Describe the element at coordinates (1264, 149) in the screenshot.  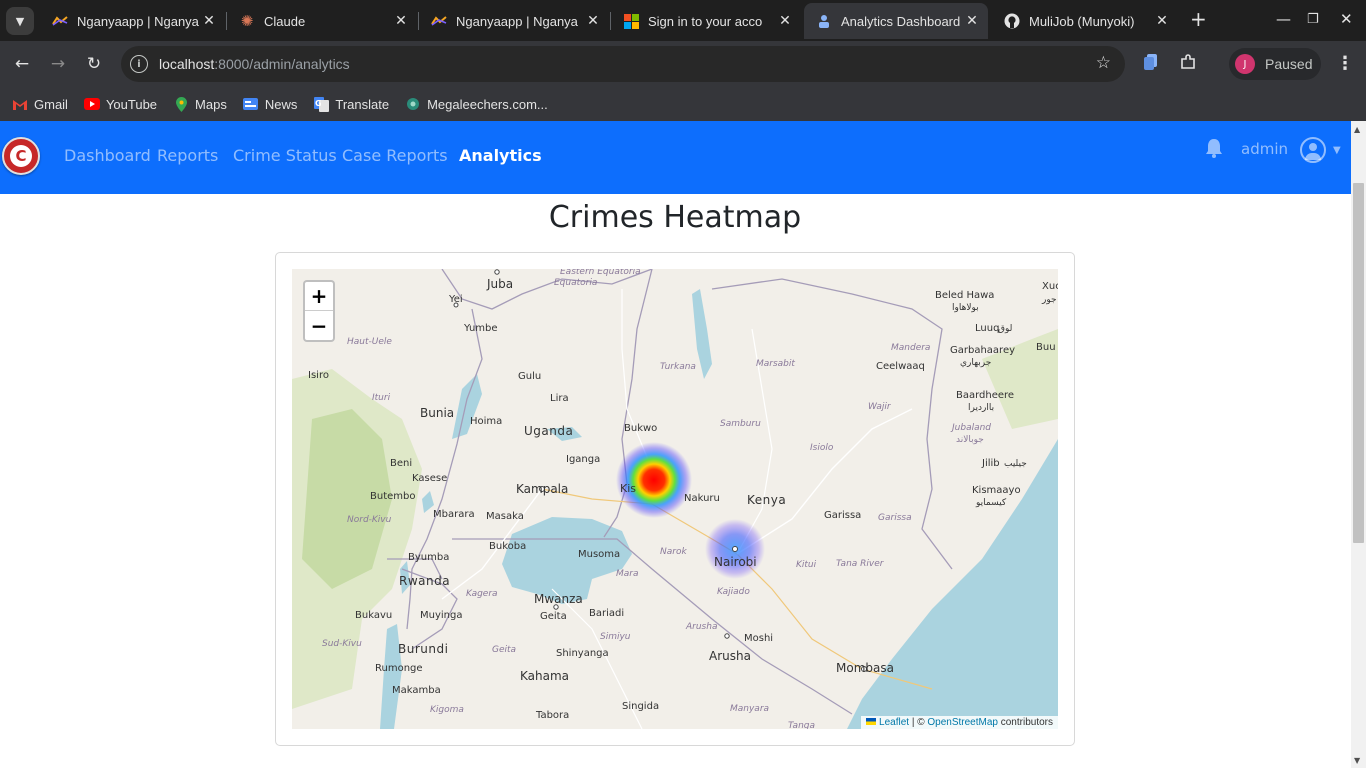
I see `username-label: admin` at that location.